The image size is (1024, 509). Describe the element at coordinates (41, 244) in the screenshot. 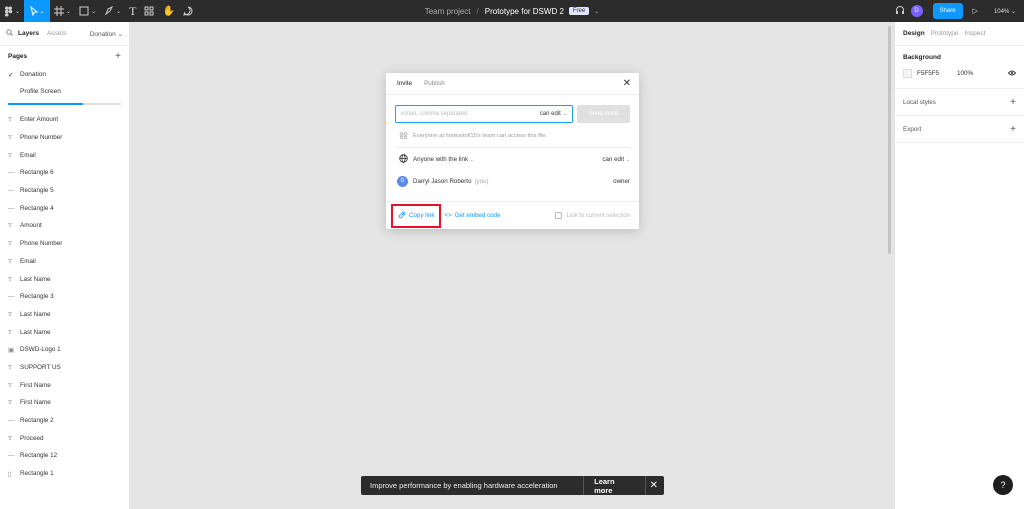

I see `layer-name: Phone Number` at that location.